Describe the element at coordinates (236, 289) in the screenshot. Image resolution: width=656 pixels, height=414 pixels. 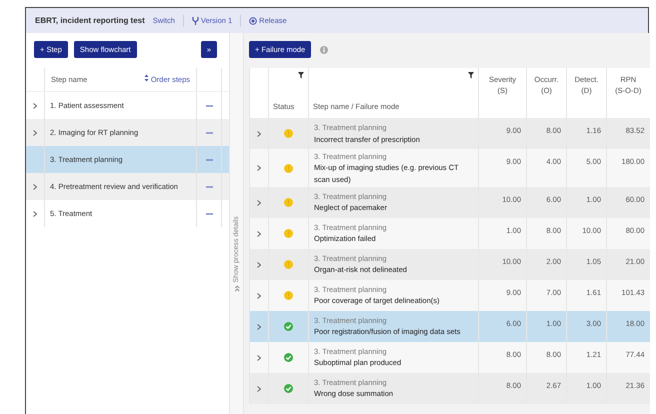
I see `double-chevron-icon` at that location.